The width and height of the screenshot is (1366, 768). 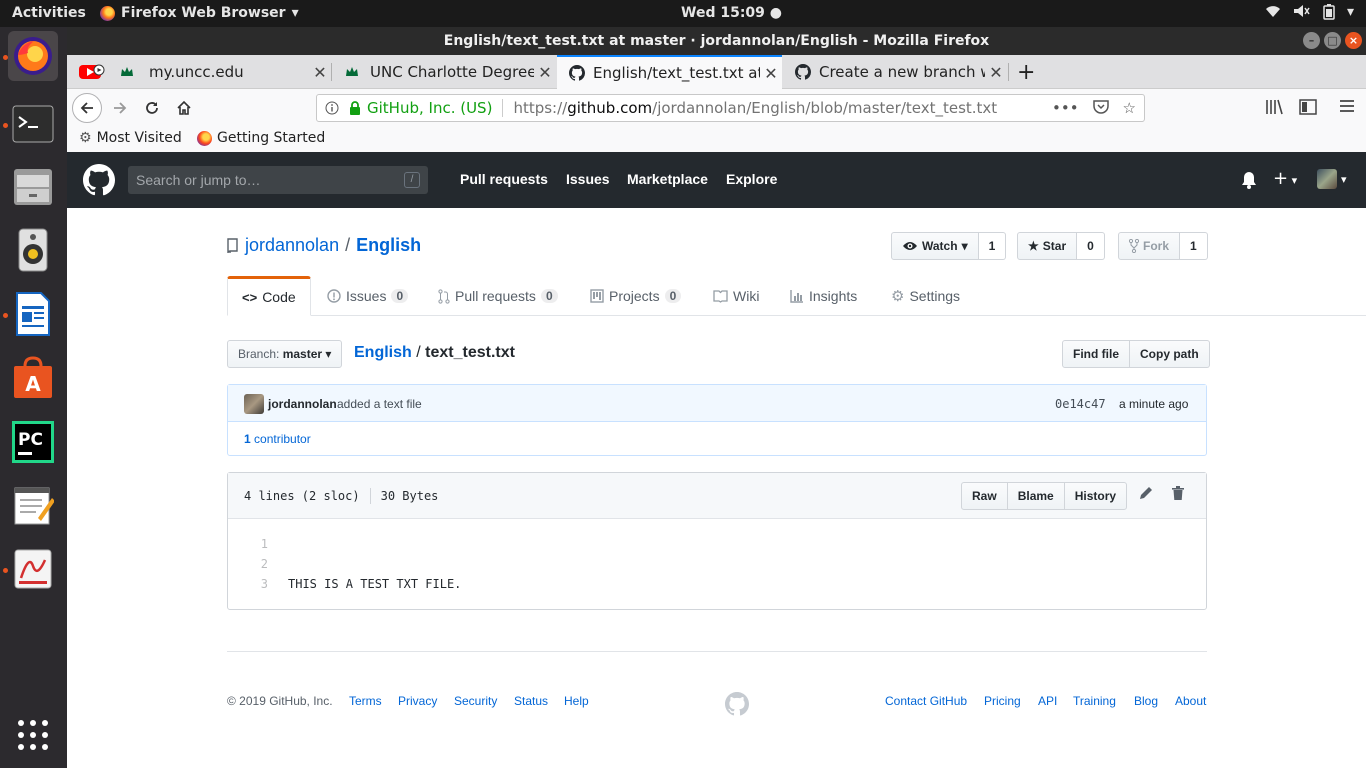 What do you see at coordinates (248, 544) in the screenshot?
I see `line-number: 1` at bounding box center [248, 544].